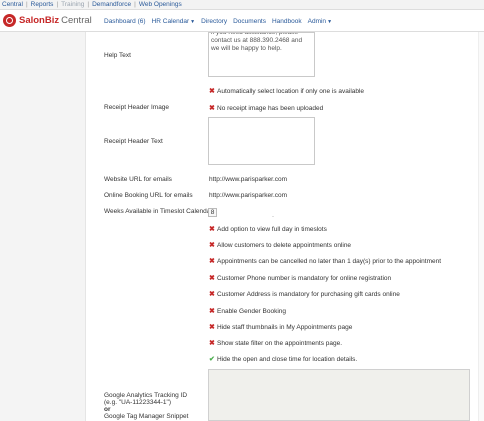 The width and height of the screenshot is (484, 421). I want to click on website-url-value: http://www.parisparker.com, so click(248, 179).